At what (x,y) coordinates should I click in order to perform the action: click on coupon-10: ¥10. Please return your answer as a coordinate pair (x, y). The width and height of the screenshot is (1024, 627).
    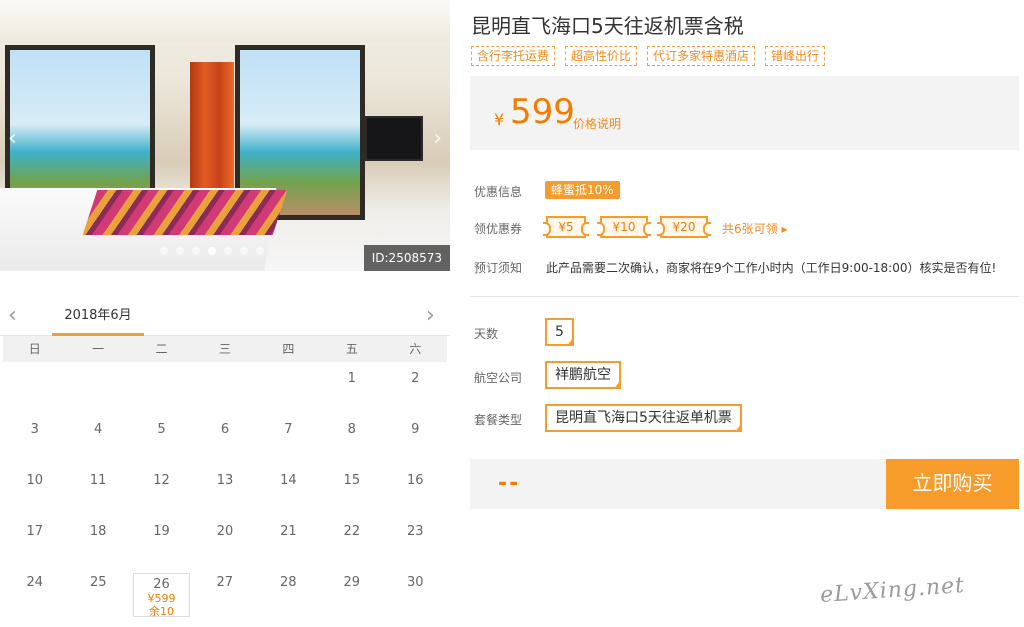
    Looking at the image, I should click on (624, 227).